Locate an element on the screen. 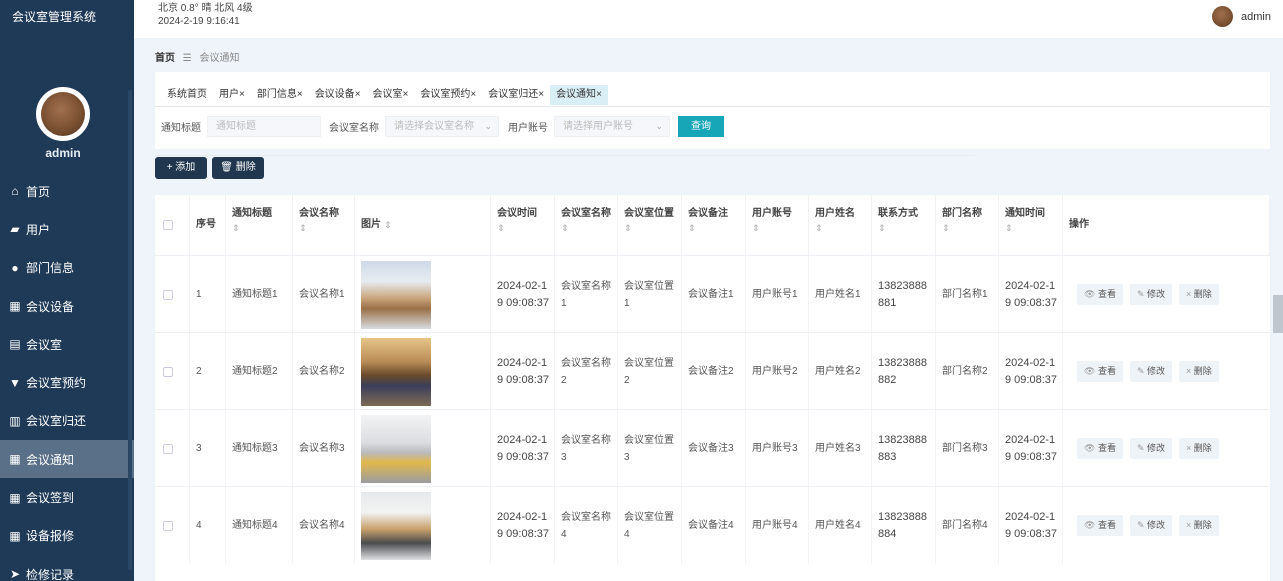  column-header: 用户账号 ⇕ is located at coordinates (777, 225).